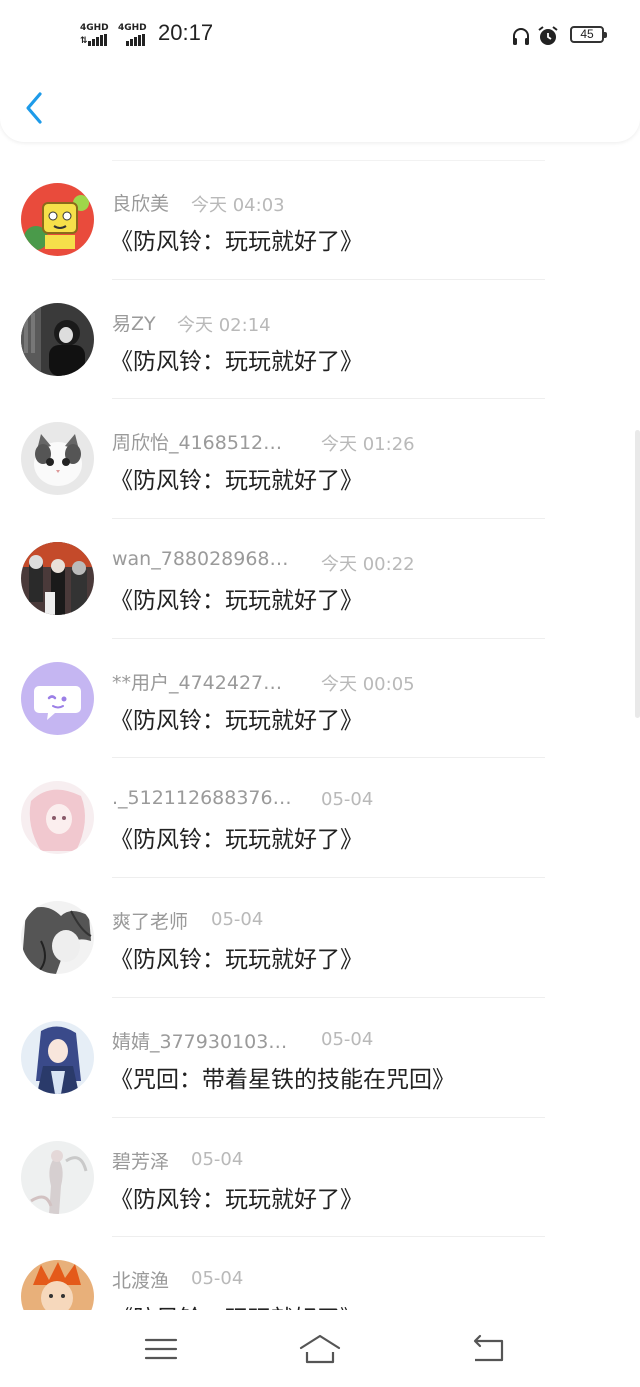  I want to click on user-name: 易ZY, so click(134, 323).